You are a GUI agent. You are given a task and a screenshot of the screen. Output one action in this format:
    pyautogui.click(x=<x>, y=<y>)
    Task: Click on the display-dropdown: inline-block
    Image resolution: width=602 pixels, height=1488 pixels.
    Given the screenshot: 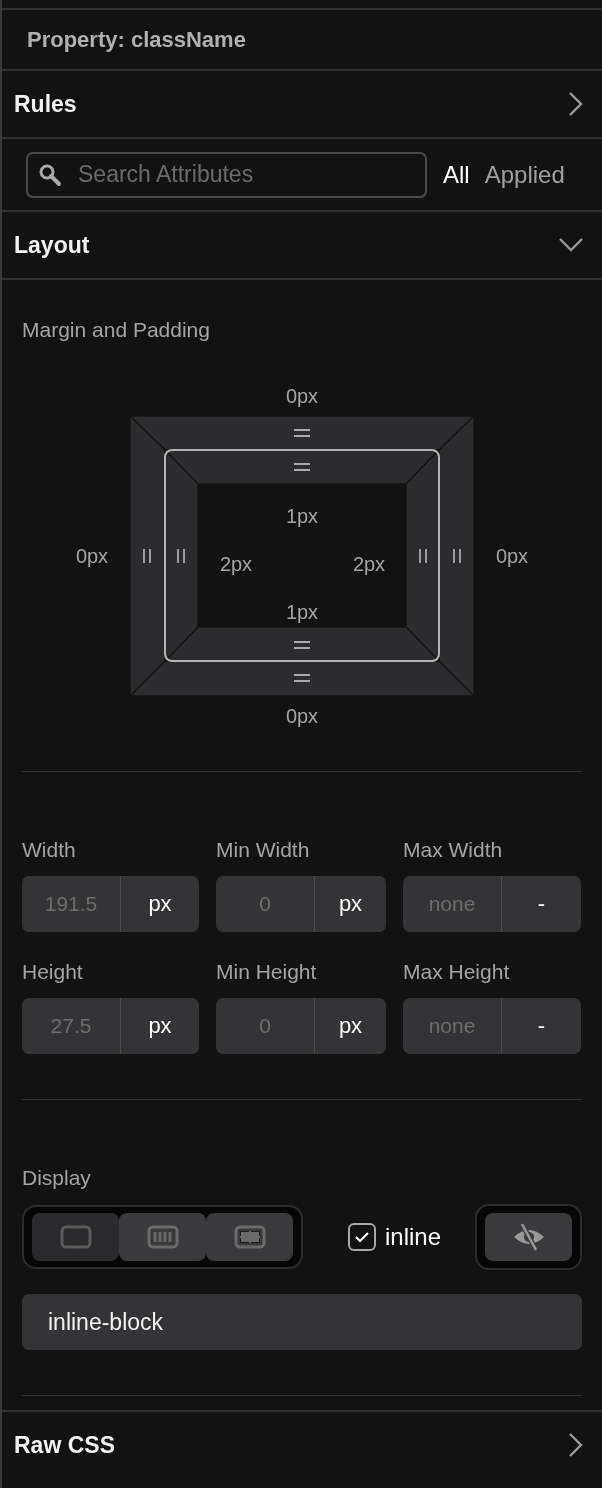 What is the action you would take?
    pyautogui.click(x=302, y=1322)
    